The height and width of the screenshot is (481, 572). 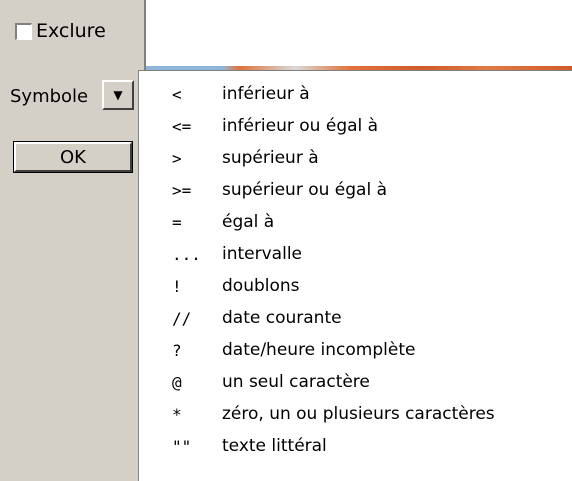 What do you see at coordinates (296, 382) in the screenshot?
I see `menu-item-label: un seul caractère` at bounding box center [296, 382].